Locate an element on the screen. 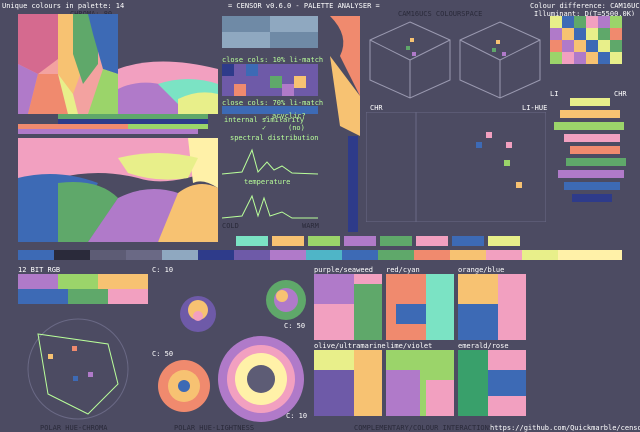 The image size is (640, 432). palette-grid-small is located at coordinates (270, 32).